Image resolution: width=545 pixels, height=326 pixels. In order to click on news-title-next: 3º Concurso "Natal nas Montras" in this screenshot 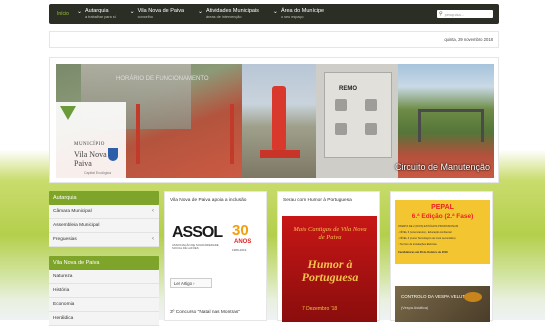, I will do `click(205, 312)`.